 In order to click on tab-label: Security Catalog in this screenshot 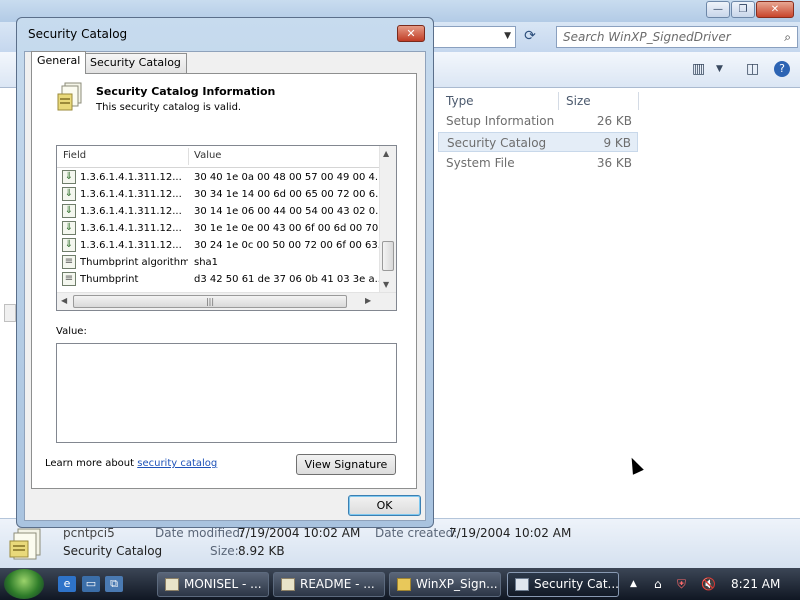, I will do `click(135, 62)`.